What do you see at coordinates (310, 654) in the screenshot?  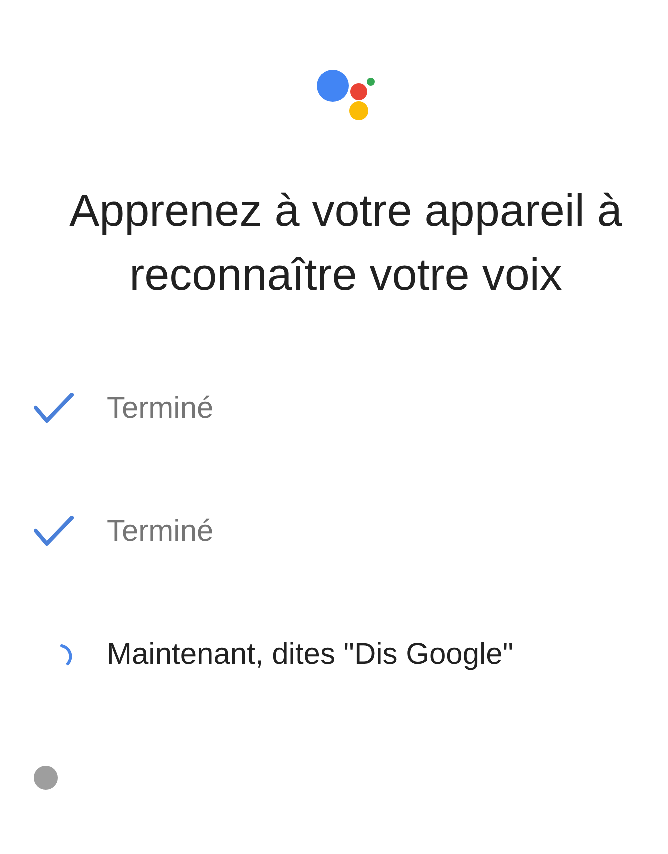 I see `step-label: Maintenant, dites "Dis Google"` at bounding box center [310, 654].